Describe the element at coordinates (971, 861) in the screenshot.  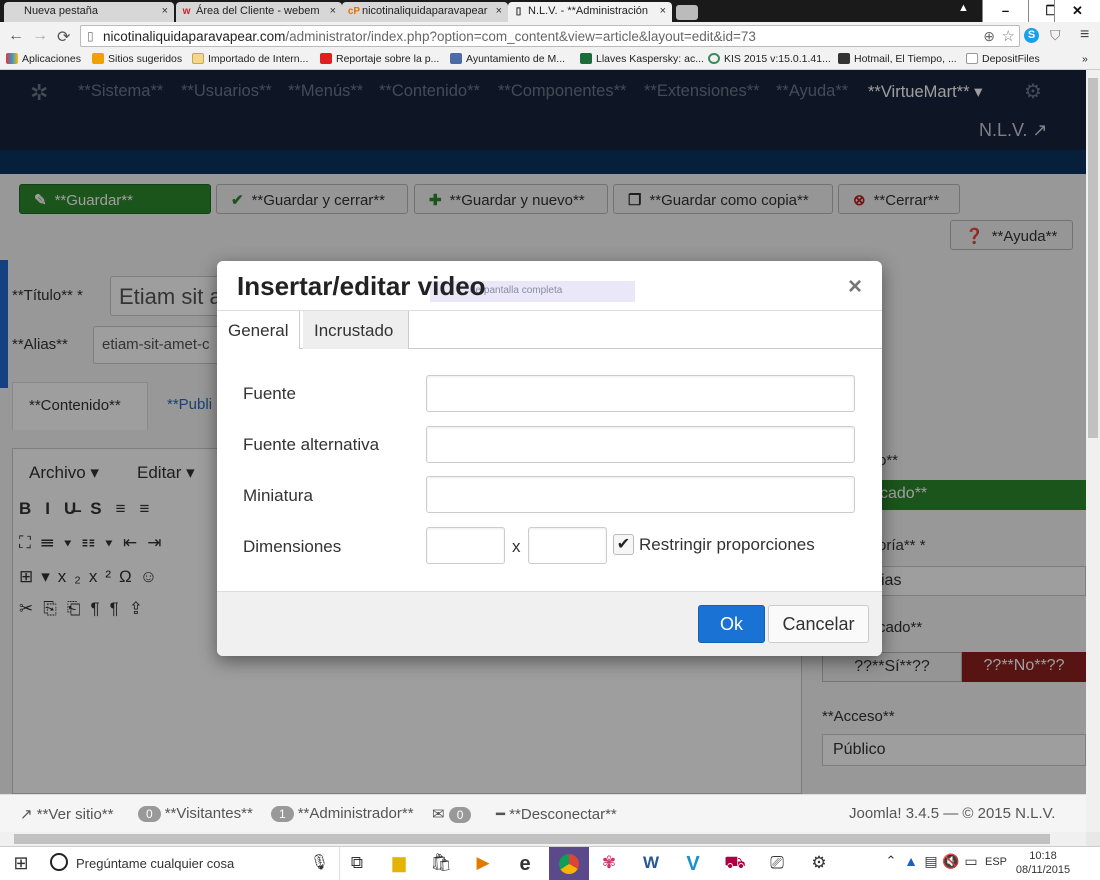
I see `notifications-icon: ▭` at that location.